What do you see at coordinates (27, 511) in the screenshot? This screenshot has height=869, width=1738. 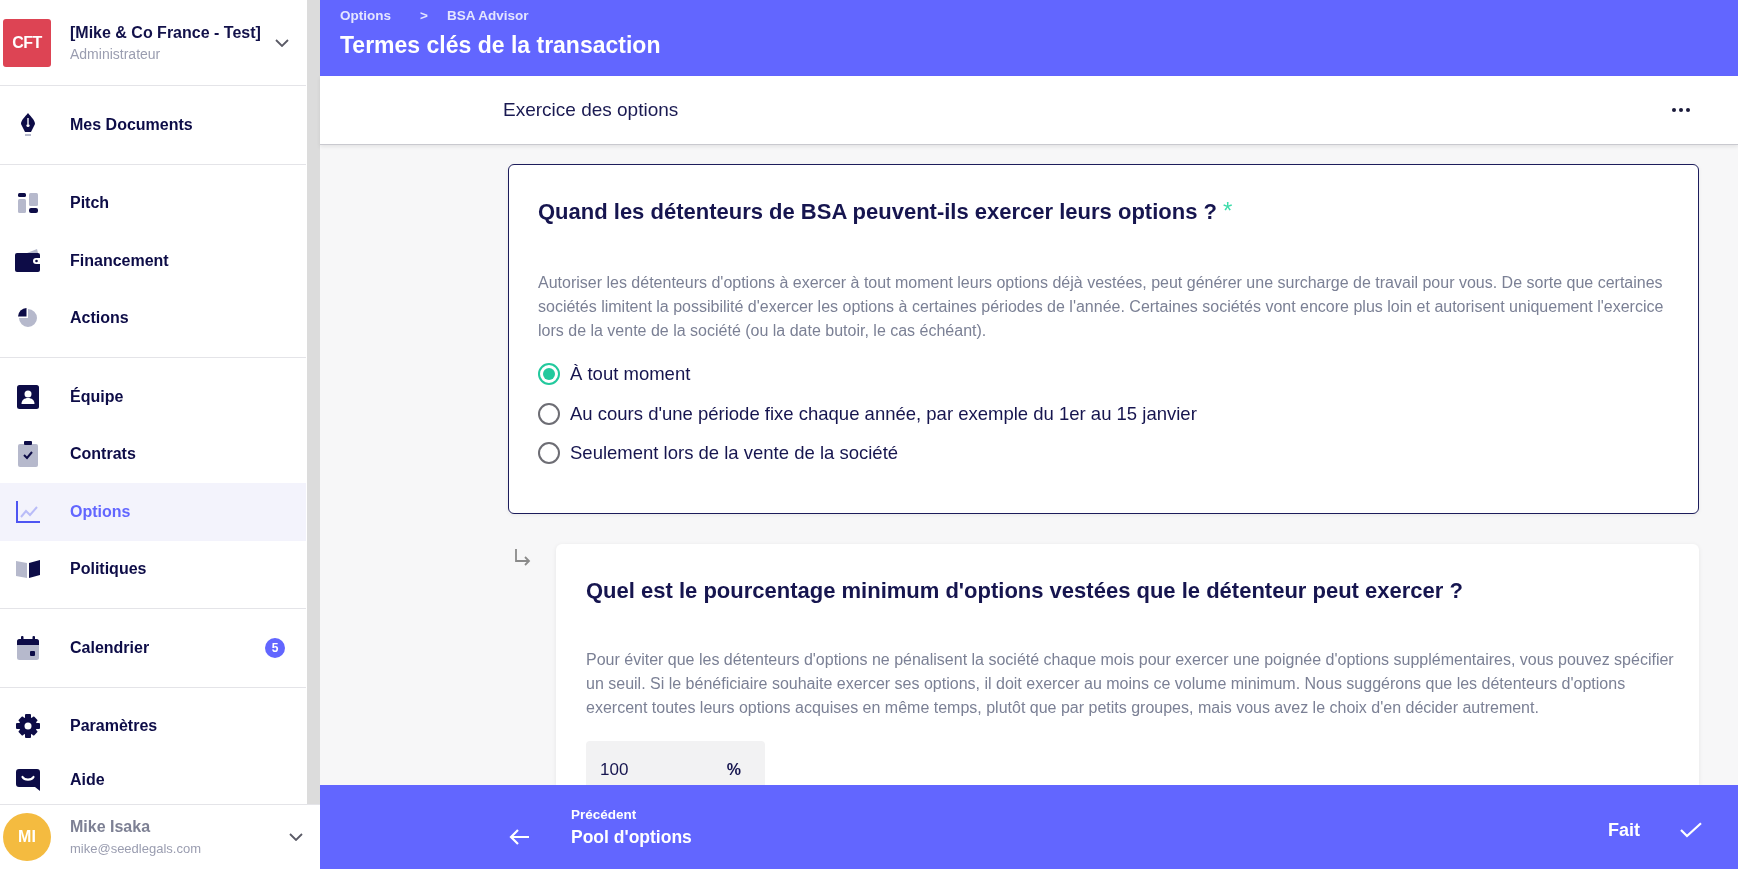 I see `line-chart-icon` at bounding box center [27, 511].